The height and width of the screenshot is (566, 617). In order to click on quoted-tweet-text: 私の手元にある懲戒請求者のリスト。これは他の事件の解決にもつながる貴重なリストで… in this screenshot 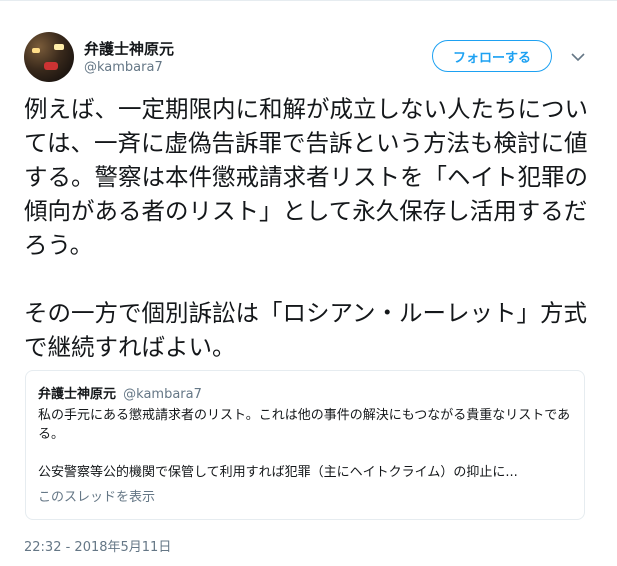, I will do `click(304, 444)`.